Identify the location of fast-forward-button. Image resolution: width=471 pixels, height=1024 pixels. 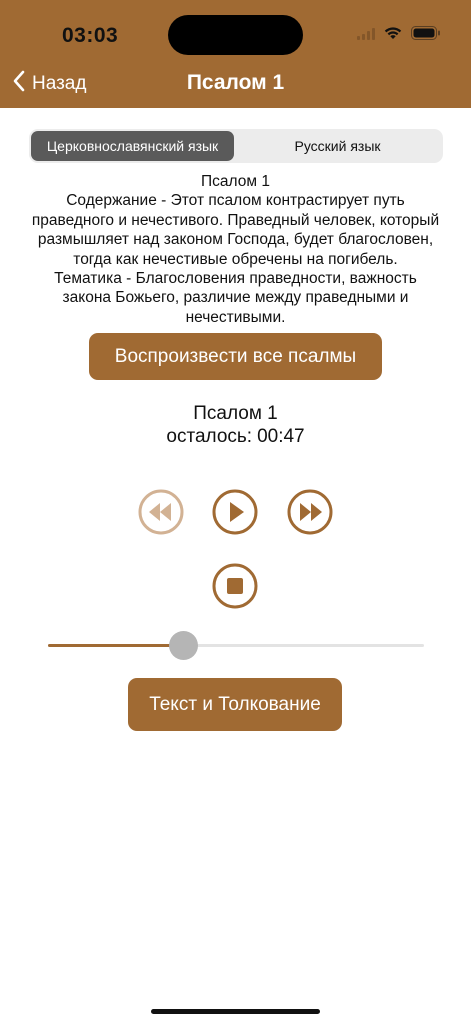
(310, 512).